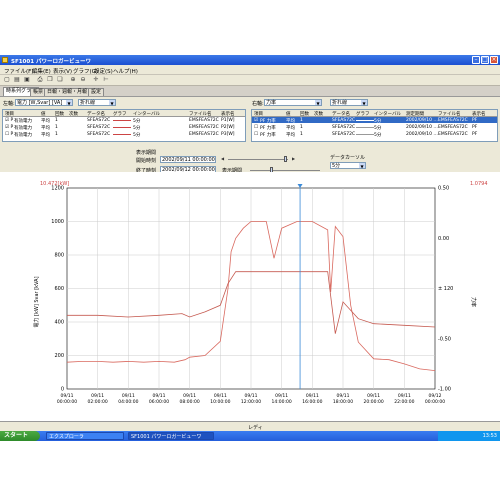 The width and height of the screenshot is (500, 500). I want to click on right-tick-label: ± 120, so click(445, 289).